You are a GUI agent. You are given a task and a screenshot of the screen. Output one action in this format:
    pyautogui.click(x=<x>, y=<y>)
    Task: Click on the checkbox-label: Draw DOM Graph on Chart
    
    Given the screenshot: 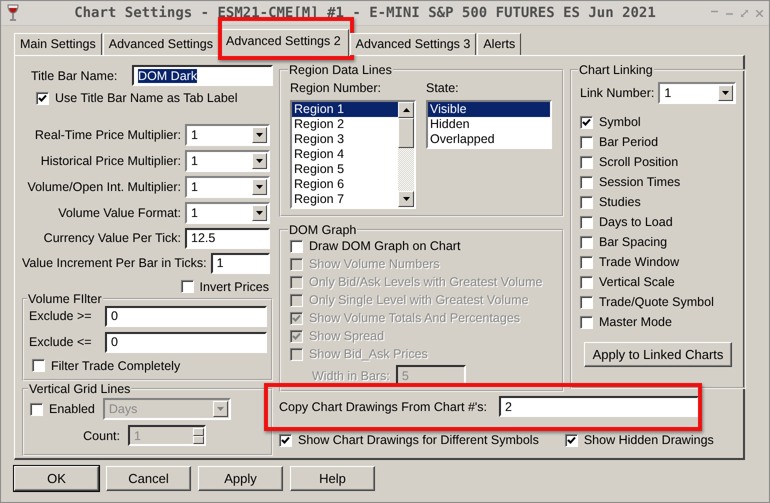 What is the action you would take?
    pyautogui.click(x=384, y=246)
    